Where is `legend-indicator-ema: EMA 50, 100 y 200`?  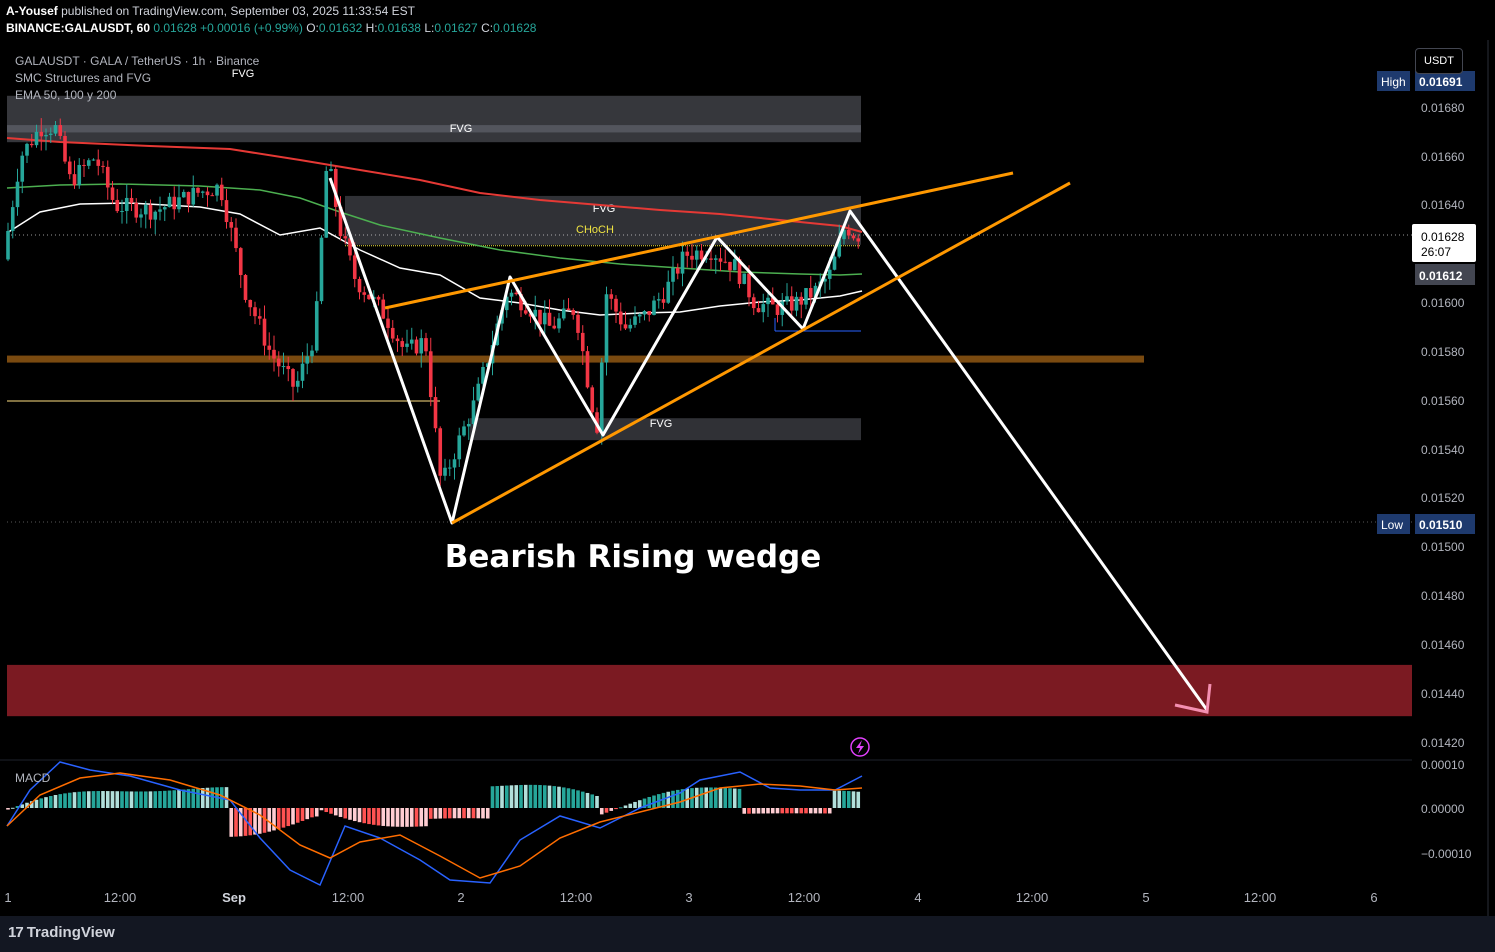 legend-indicator-ema: EMA 50, 100 y 200 is located at coordinates (65, 95).